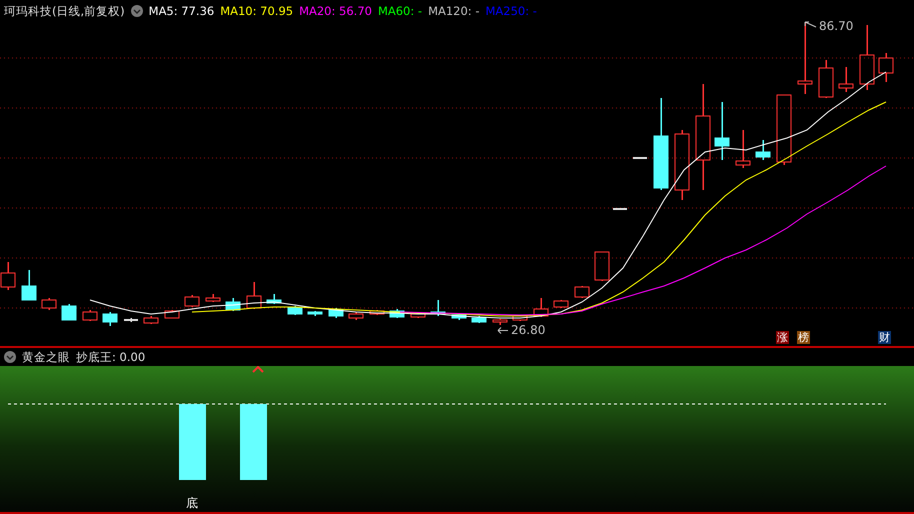 This screenshot has height=514, width=914. I want to click on moving-average-value: MA20: 56.70, so click(335, 11).